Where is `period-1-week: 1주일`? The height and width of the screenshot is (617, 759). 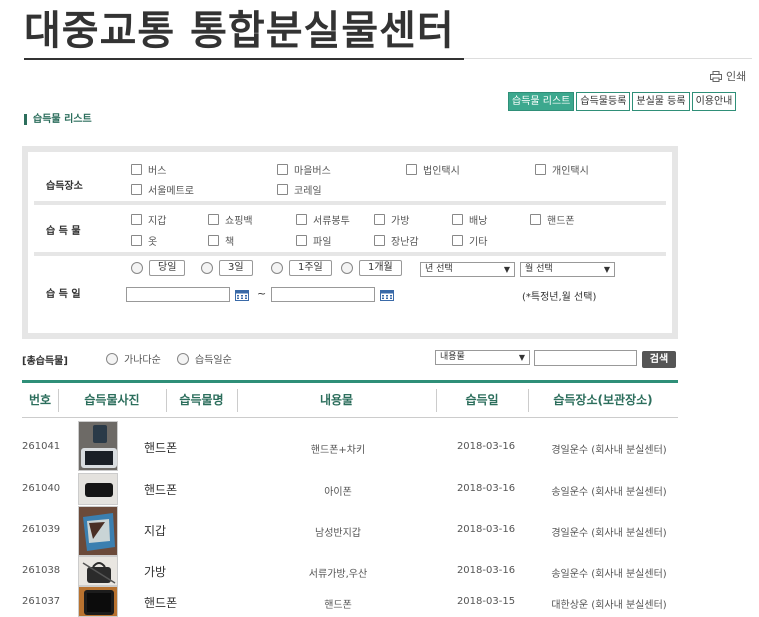
period-1-week: 1주일 is located at coordinates (301, 268).